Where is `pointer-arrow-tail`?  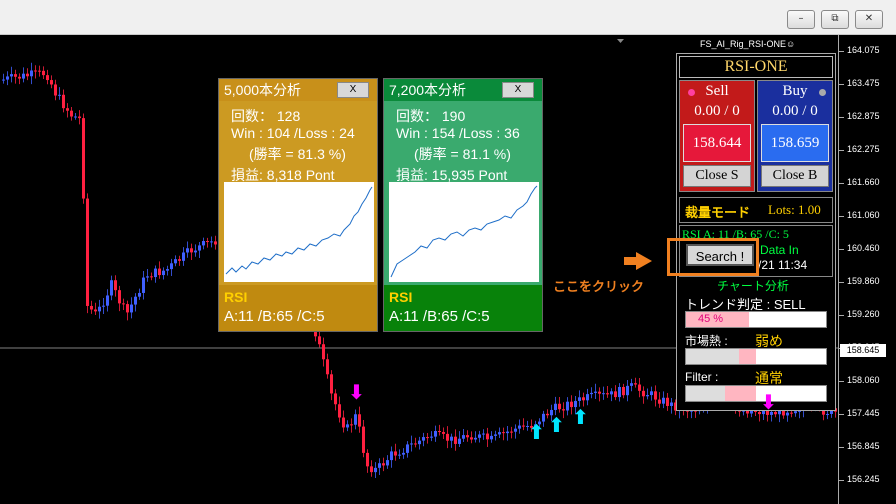
pointer-arrow-tail is located at coordinates (631, 261).